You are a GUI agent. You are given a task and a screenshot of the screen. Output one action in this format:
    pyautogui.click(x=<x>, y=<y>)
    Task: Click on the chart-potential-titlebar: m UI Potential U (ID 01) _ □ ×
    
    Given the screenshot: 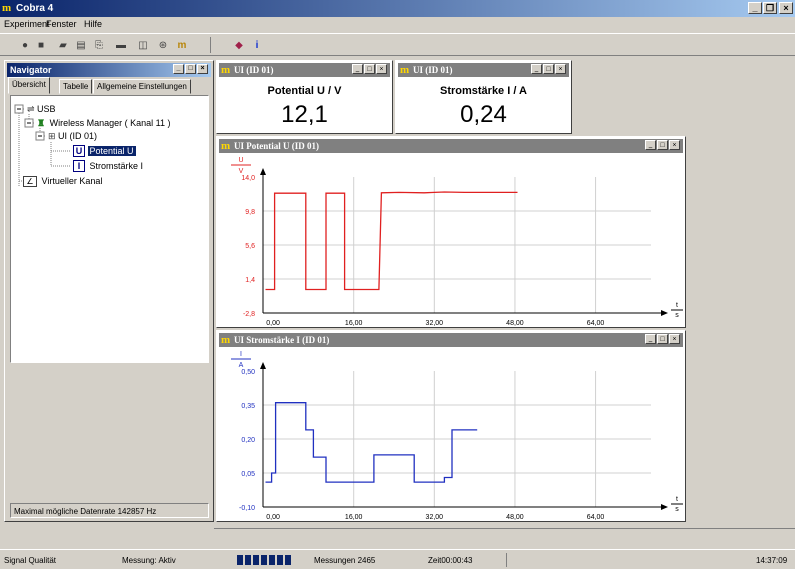 What is the action you would take?
    pyautogui.click(x=451, y=146)
    